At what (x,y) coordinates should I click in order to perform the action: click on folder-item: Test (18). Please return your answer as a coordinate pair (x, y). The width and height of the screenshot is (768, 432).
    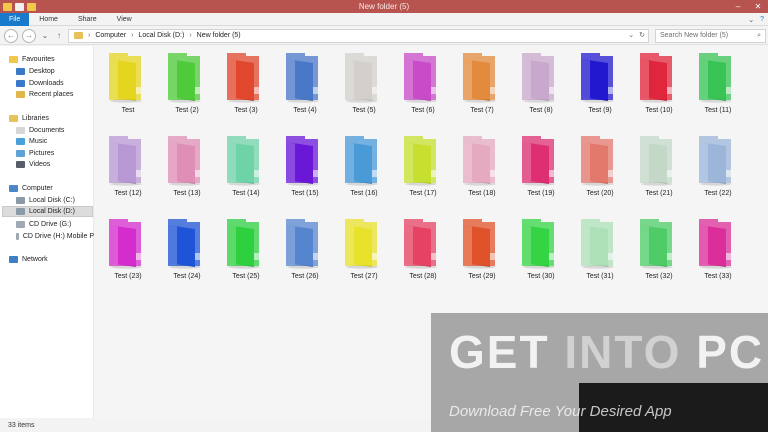
    Looking at the image, I should click on (482, 168).